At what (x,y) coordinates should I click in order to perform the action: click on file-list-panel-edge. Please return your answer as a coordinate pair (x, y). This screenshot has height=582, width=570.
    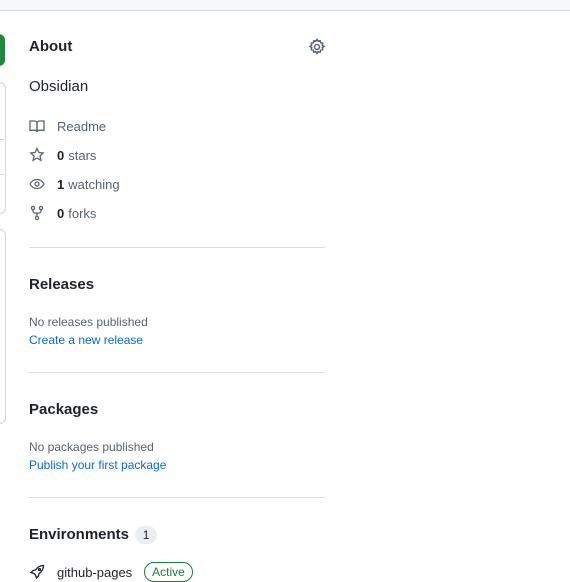
    Looking at the image, I should click on (3, 148).